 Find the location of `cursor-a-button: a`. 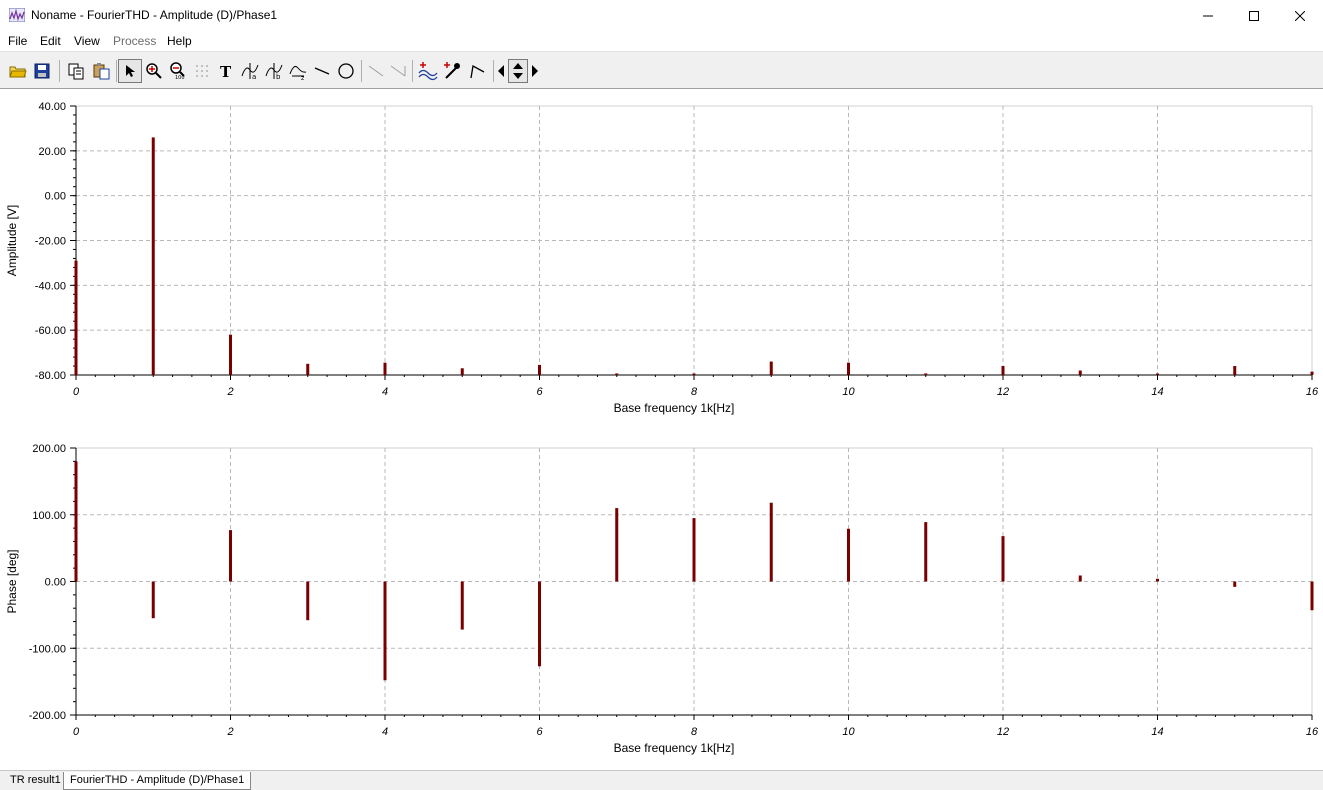

cursor-a-button: a is located at coordinates (250, 71).